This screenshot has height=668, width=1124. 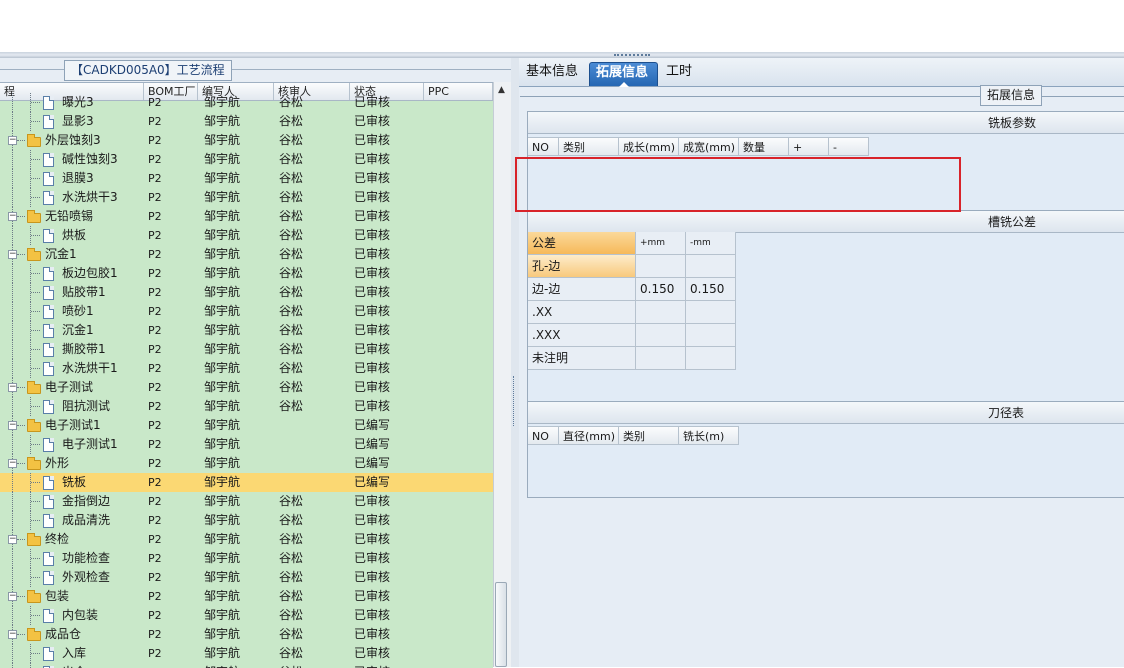 I want to click on tab-basic-info: 基本信息, so click(x=552, y=74).